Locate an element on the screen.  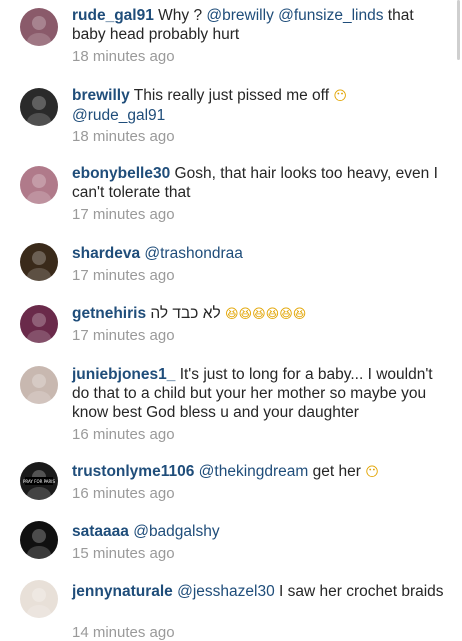
comment-text: shardeva @trashondraa is located at coordinates (258, 253).